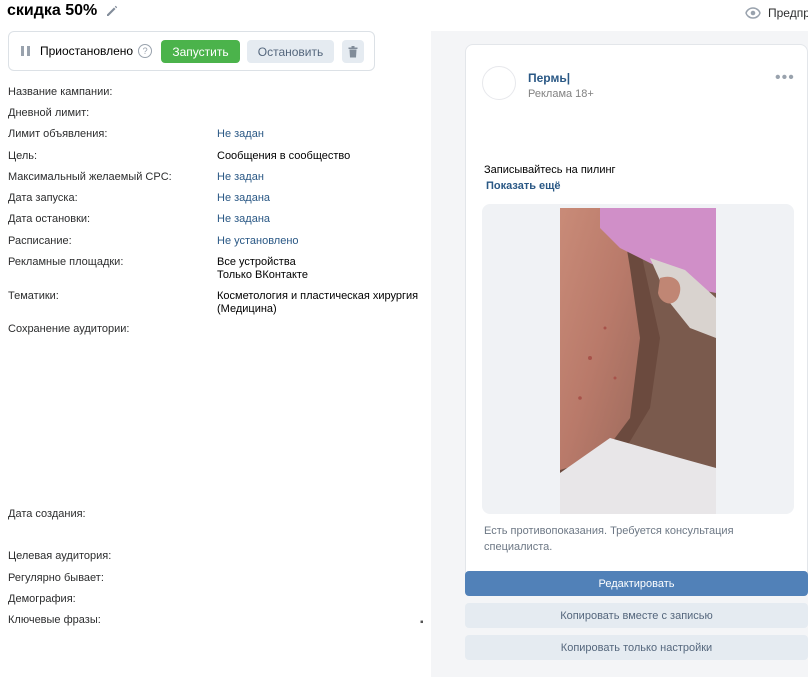 Image resolution: width=808 pixels, height=677 pixels. I want to click on trash-icon, so click(353, 51).